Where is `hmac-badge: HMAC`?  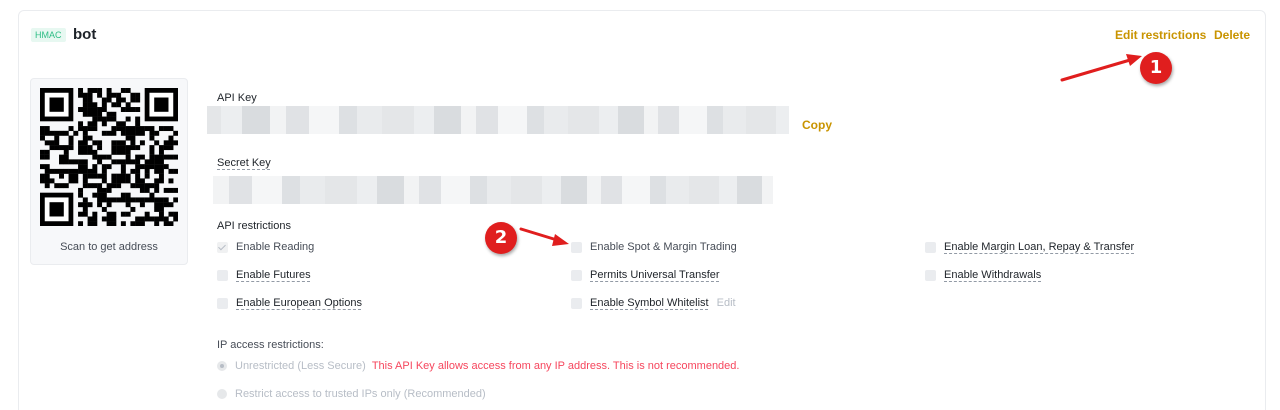 hmac-badge: HMAC is located at coordinates (48, 35).